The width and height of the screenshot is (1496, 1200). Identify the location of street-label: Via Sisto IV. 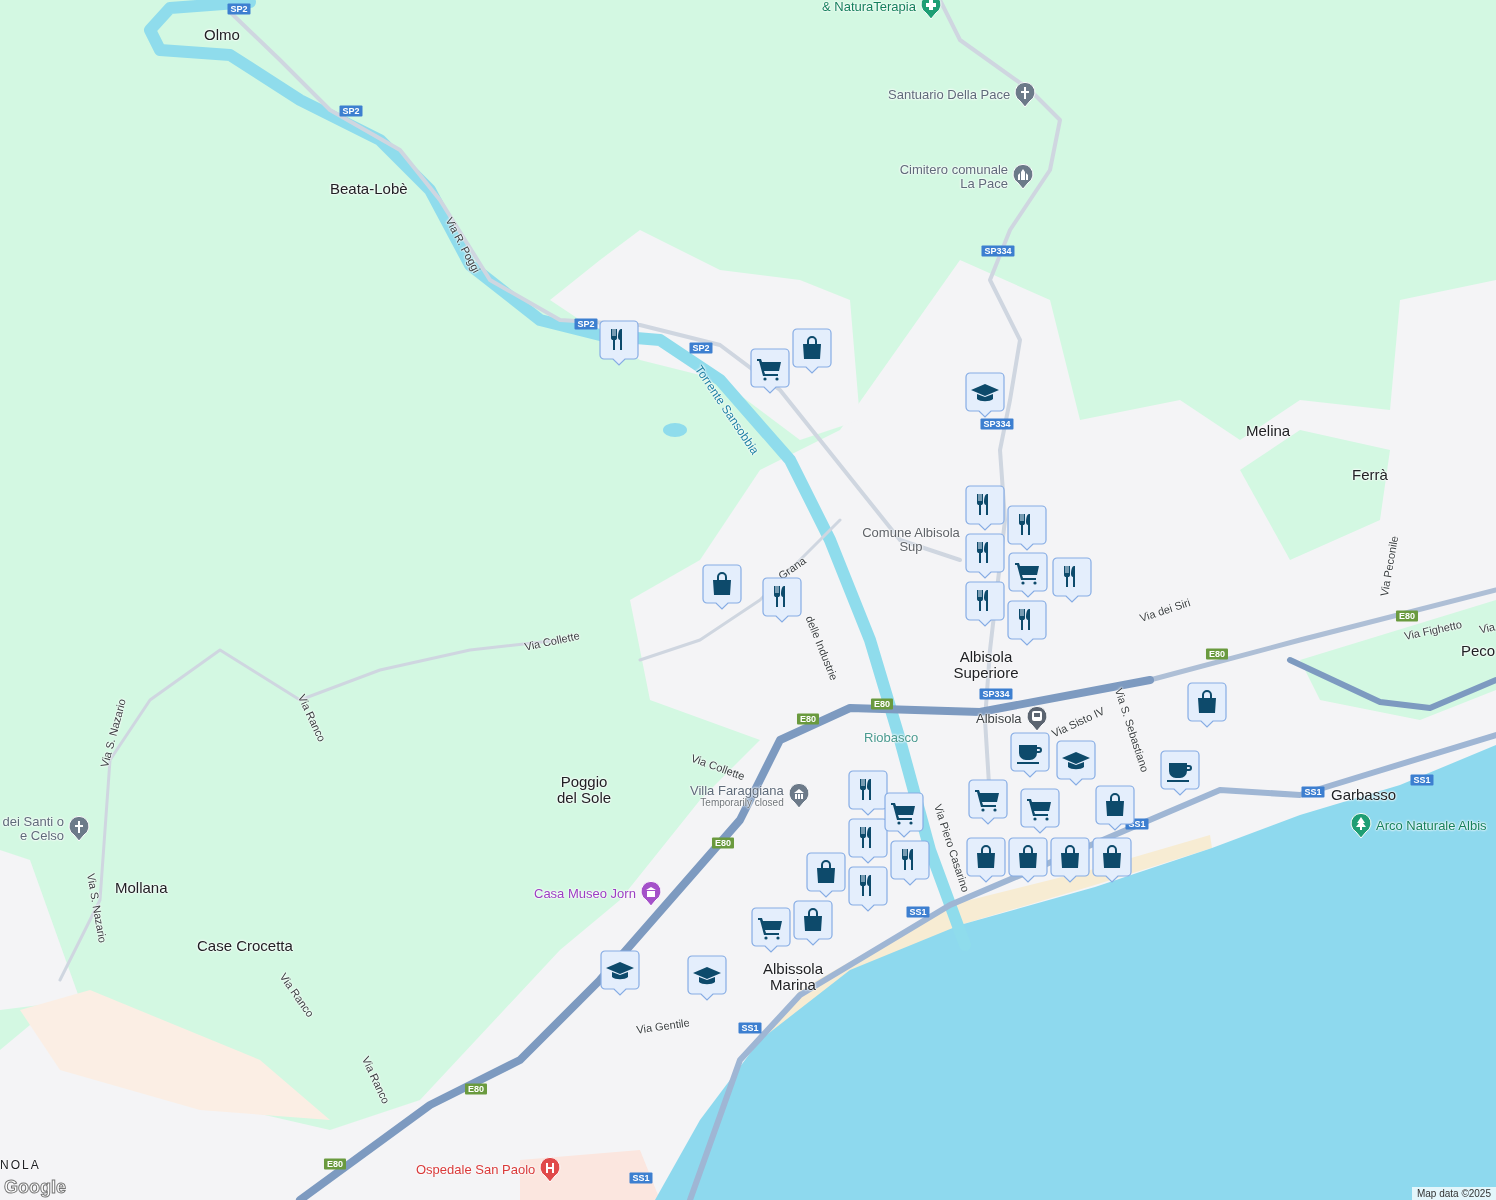
(1078, 722).